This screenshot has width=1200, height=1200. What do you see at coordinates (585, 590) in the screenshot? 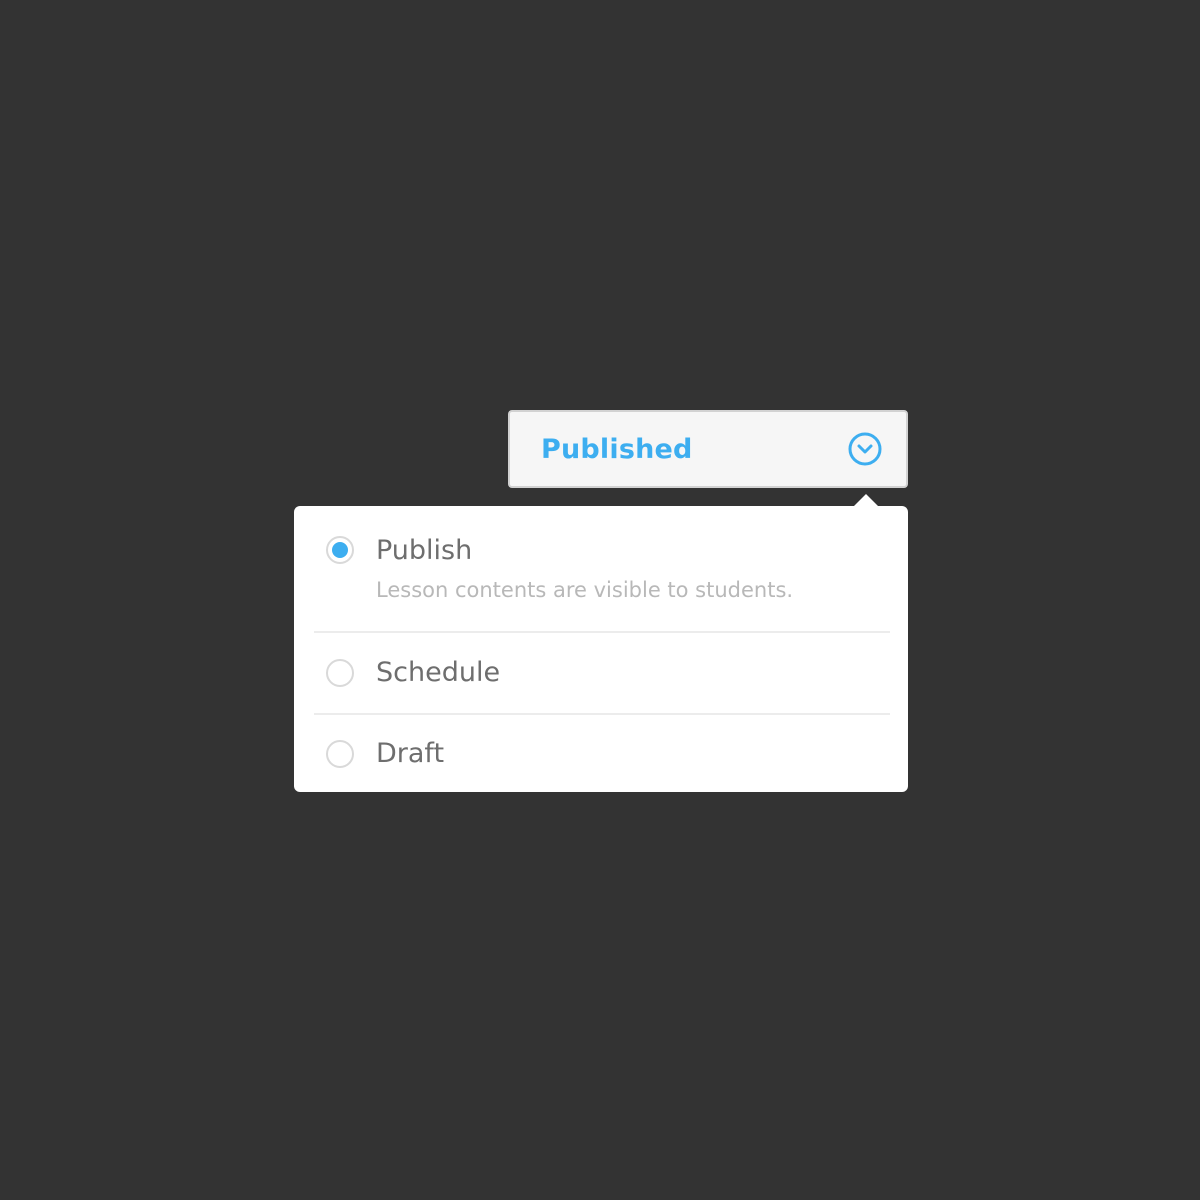
I see `option-publish-description: Lesson contents are visible to students.` at bounding box center [585, 590].